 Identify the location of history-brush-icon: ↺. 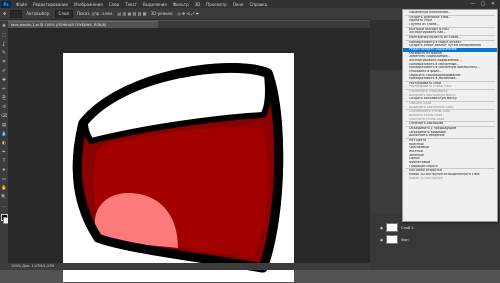
(4, 108).